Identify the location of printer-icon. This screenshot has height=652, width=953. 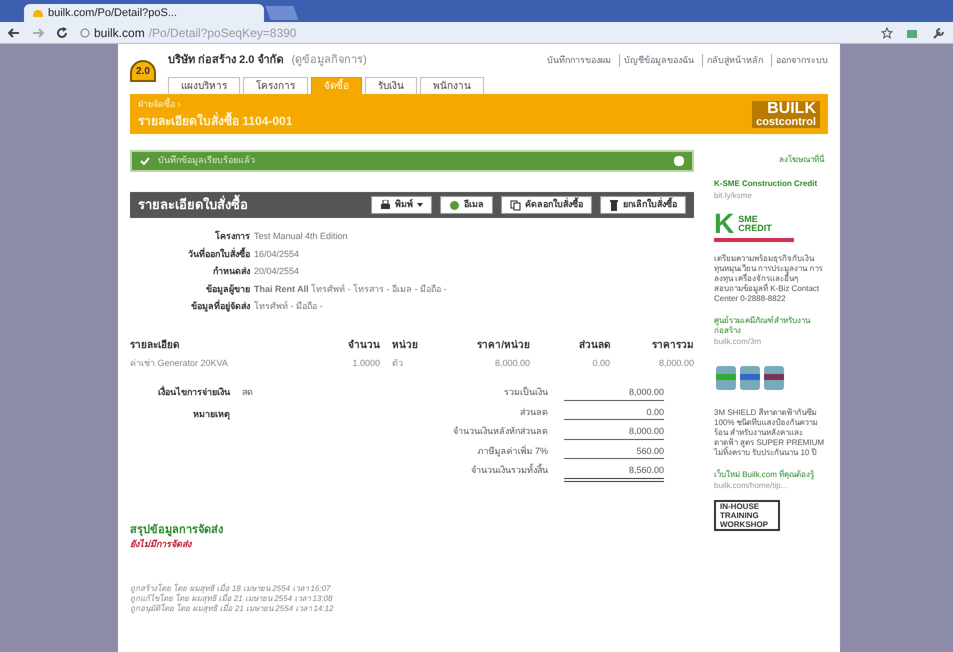
(385, 205).